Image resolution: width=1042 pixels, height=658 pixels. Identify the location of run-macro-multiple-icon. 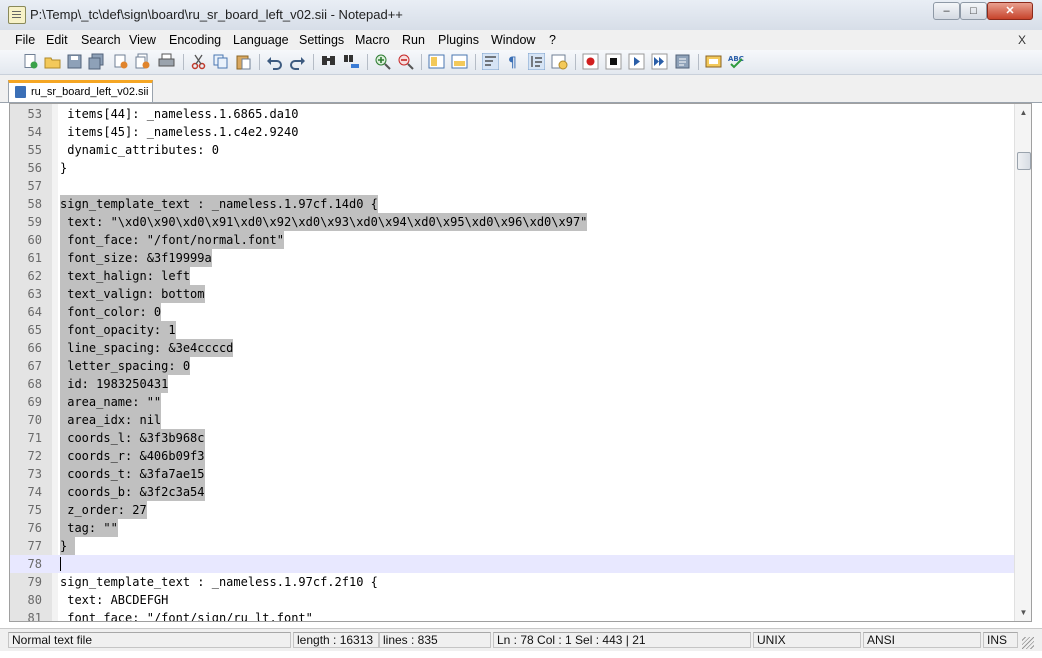
(659, 61).